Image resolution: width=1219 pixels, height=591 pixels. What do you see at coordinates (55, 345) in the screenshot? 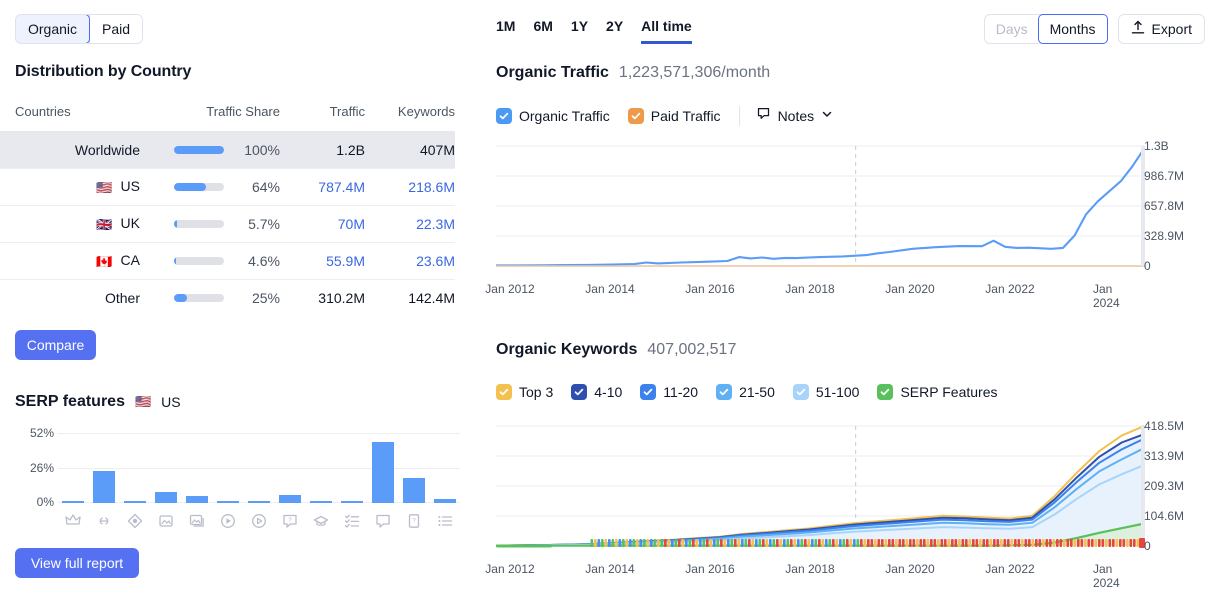
I see `compare-button: Compare` at bounding box center [55, 345].